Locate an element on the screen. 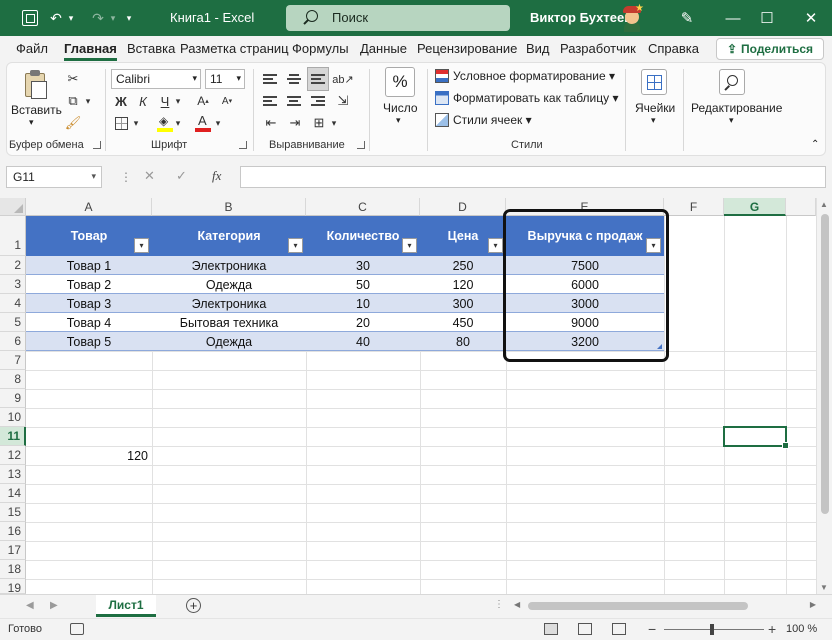  column-header-b: B is located at coordinates (229, 207).